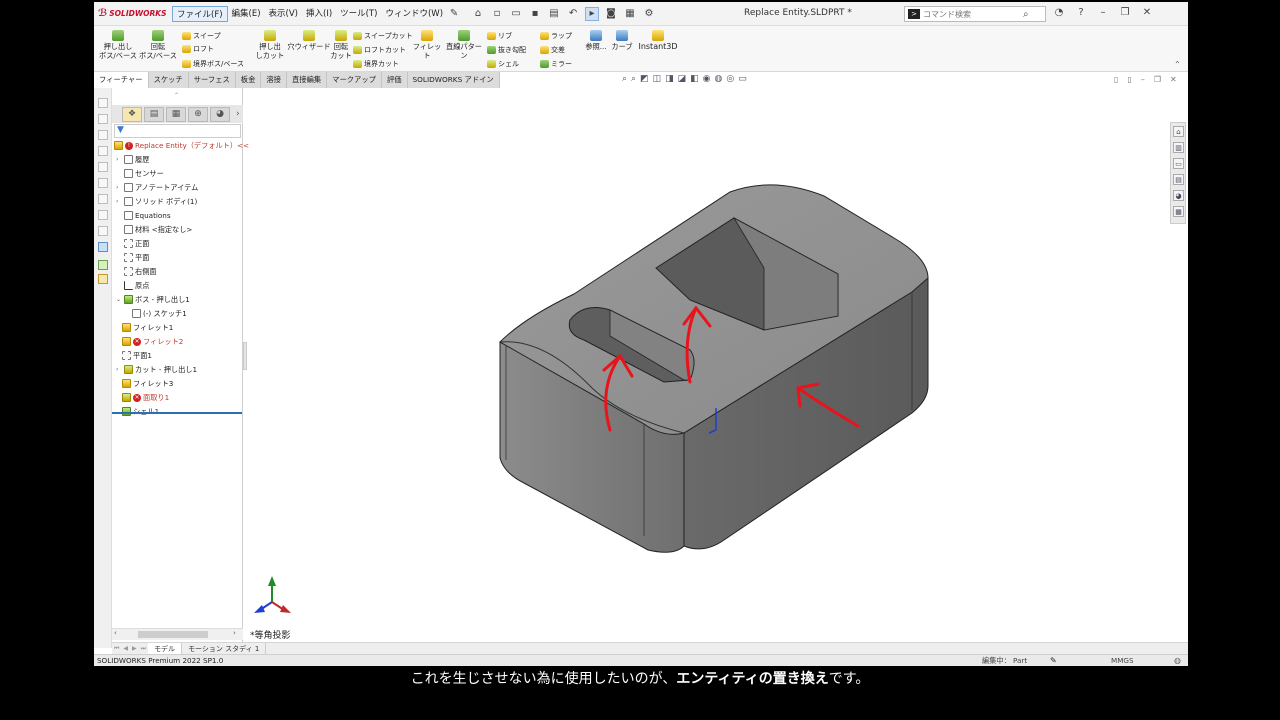  I want to click on menu-insert: 挿入(I), so click(319, 14).